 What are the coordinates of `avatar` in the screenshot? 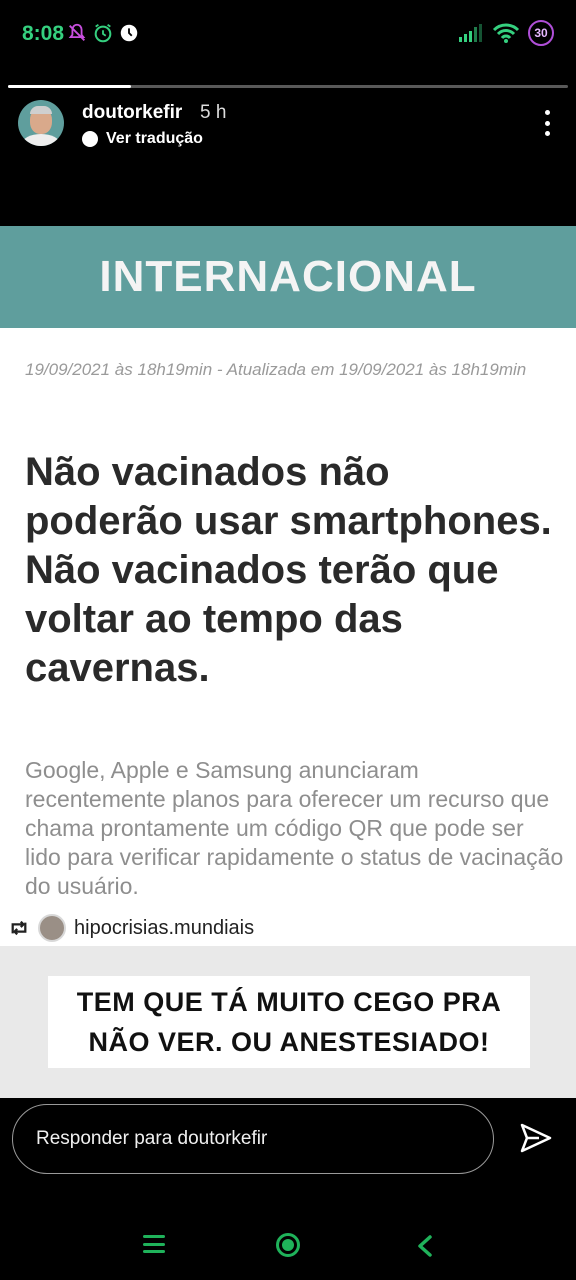 It's located at (41, 123).